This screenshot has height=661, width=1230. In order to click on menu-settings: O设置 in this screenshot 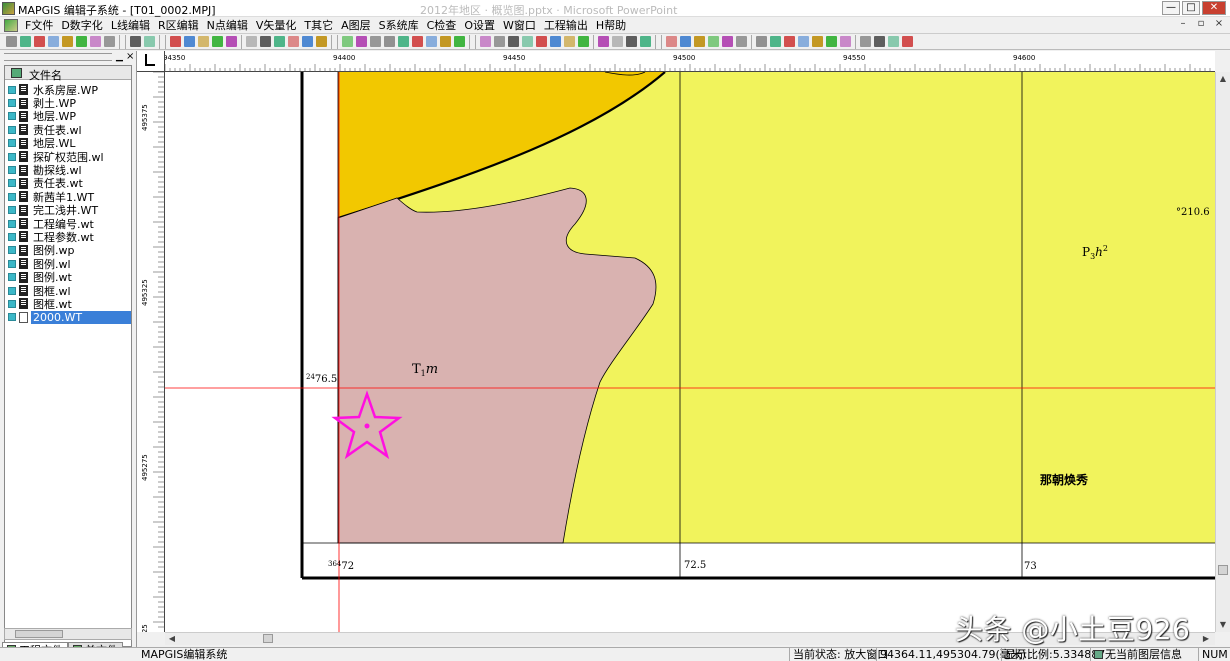, I will do `click(479, 25)`.